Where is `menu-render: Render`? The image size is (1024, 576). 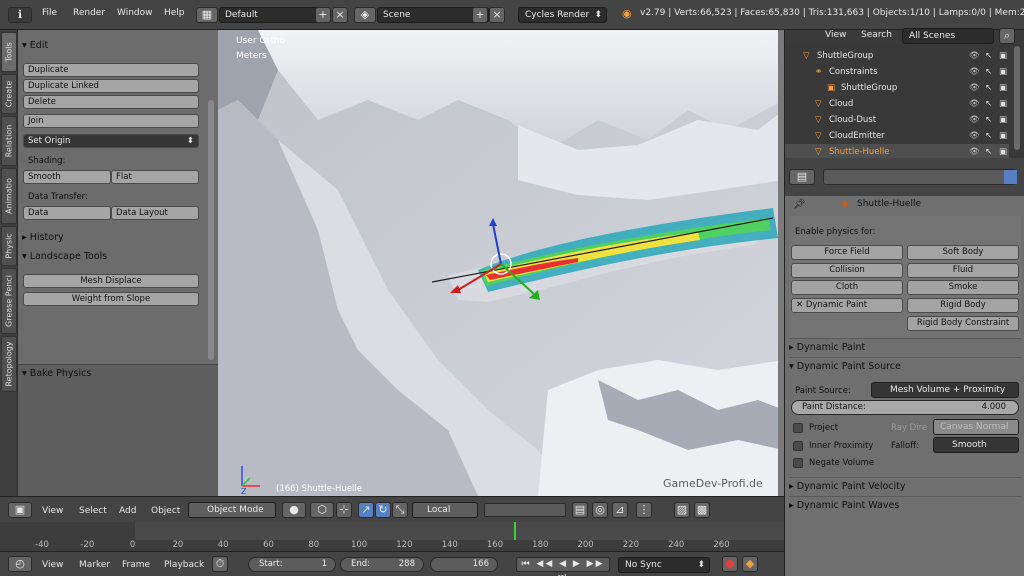
menu-render: Render is located at coordinates (89, 13).